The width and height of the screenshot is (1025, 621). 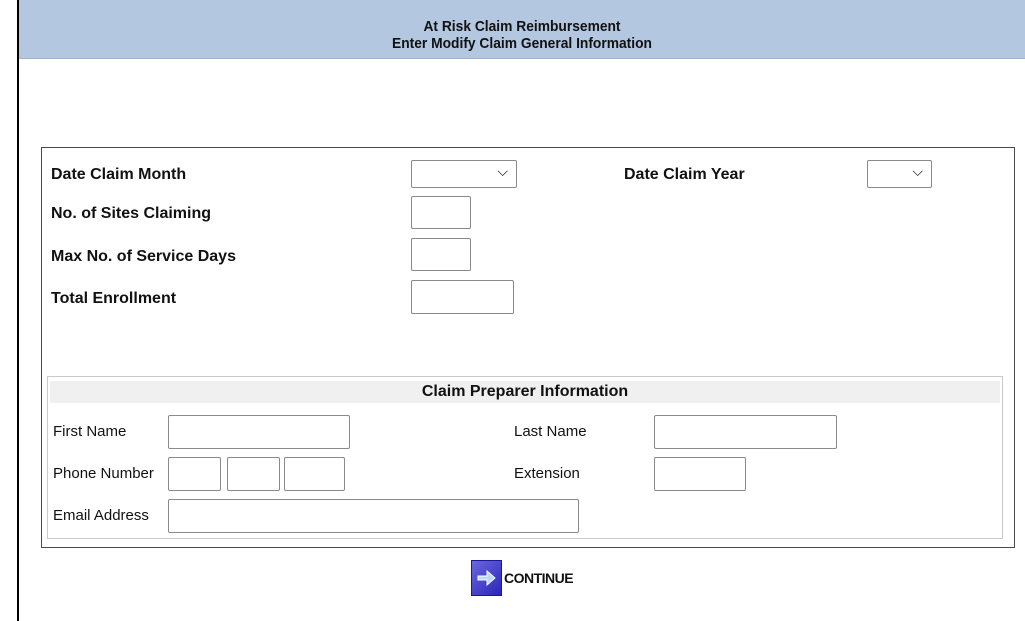 What do you see at coordinates (745, 432) in the screenshot?
I see `last-name-input` at bounding box center [745, 432].